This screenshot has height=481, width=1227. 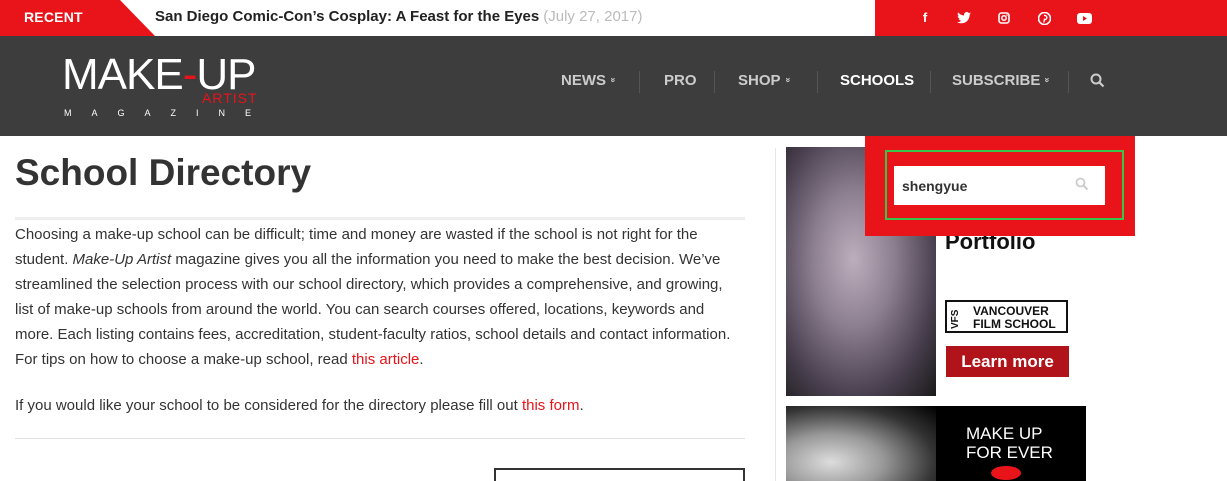 I want to click on pinterest-icon, so click(x=1044, y=18).